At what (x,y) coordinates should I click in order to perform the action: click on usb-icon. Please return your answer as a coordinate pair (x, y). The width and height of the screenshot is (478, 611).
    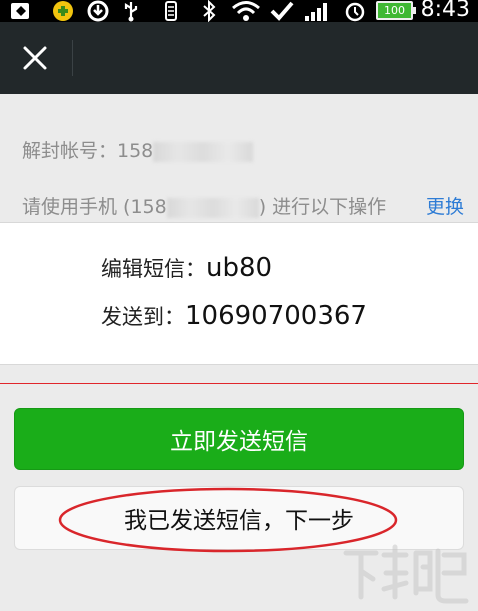
    Looking at the image, I should click on (131, 11).